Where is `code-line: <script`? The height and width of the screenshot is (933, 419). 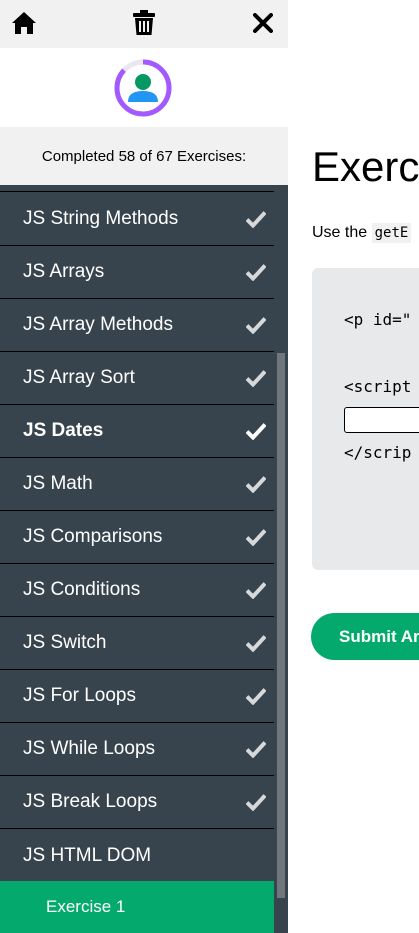
code-line: <script is located at coordinates (378, 386).